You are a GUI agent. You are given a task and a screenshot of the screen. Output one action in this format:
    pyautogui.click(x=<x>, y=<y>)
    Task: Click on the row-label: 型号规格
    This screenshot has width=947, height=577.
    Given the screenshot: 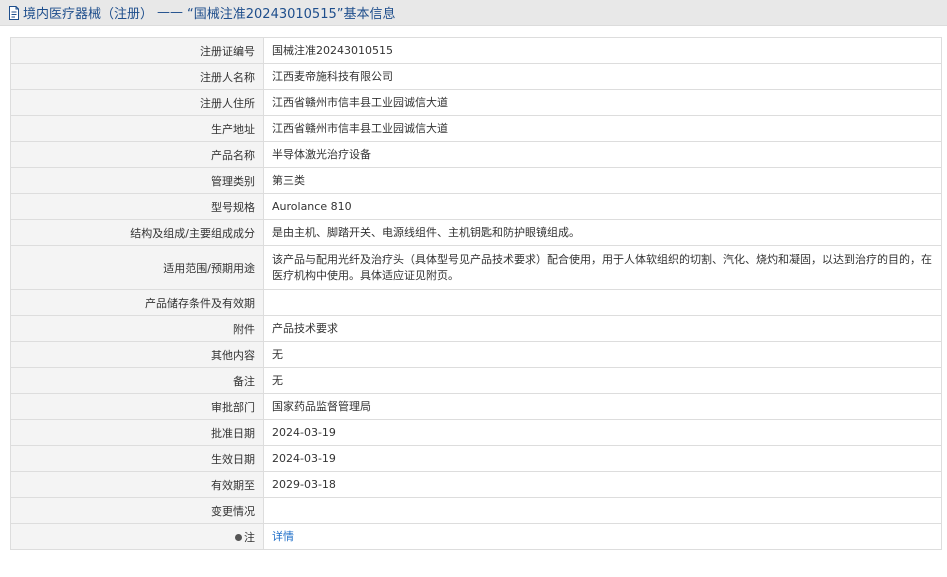 What is the action you would take?
    pyautogui.click(x=137, y=206)
    